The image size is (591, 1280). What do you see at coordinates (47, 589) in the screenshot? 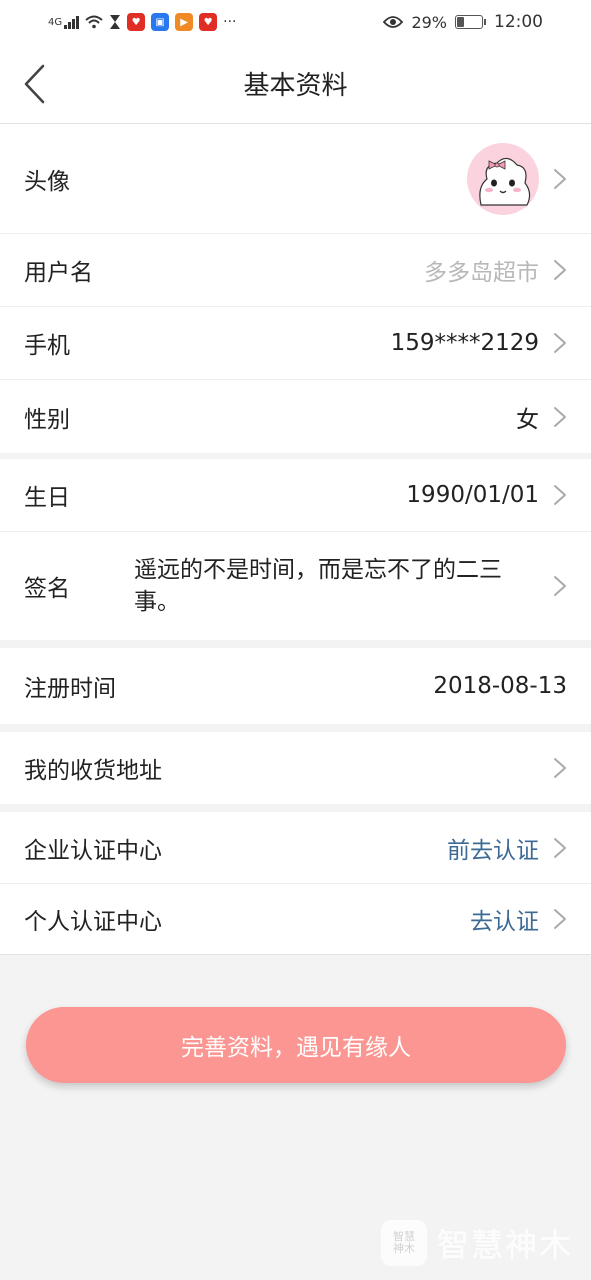
I see `signature-label: 签名` at bounding box center [47, 589].